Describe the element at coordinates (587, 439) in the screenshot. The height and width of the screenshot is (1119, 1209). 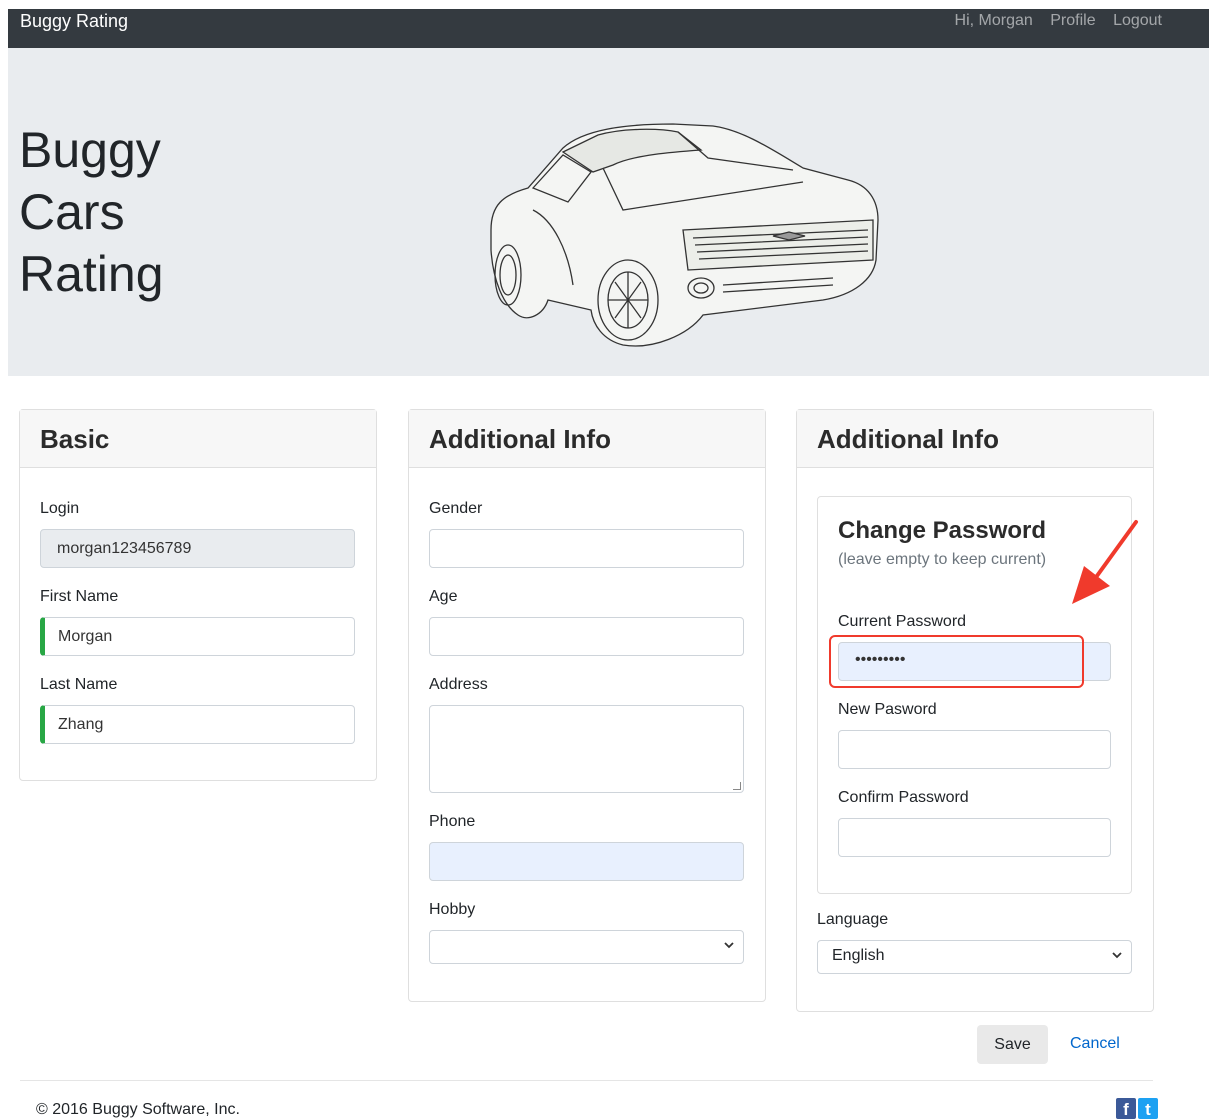
I see `additional-info-header: Additional Info` at that location.